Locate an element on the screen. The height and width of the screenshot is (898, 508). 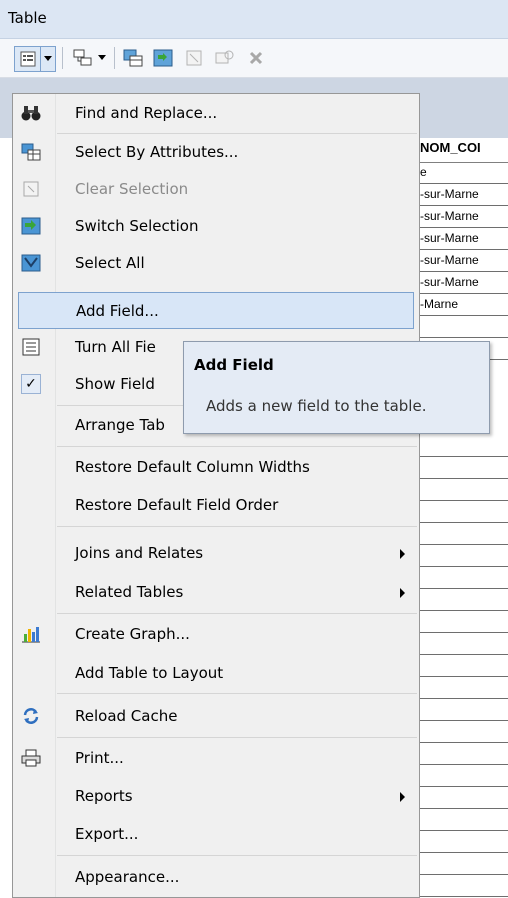
field-list-icon is located at coordinates (31, 347).